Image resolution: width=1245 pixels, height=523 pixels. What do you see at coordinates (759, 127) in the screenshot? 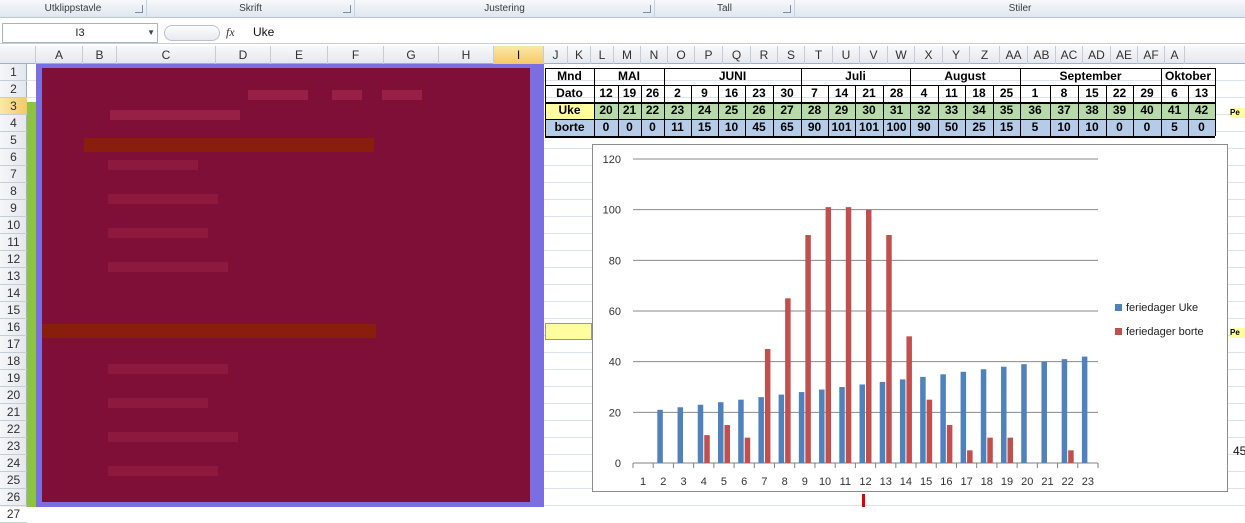
I see `borte-cell: 45` at bounding box center [759, 127].